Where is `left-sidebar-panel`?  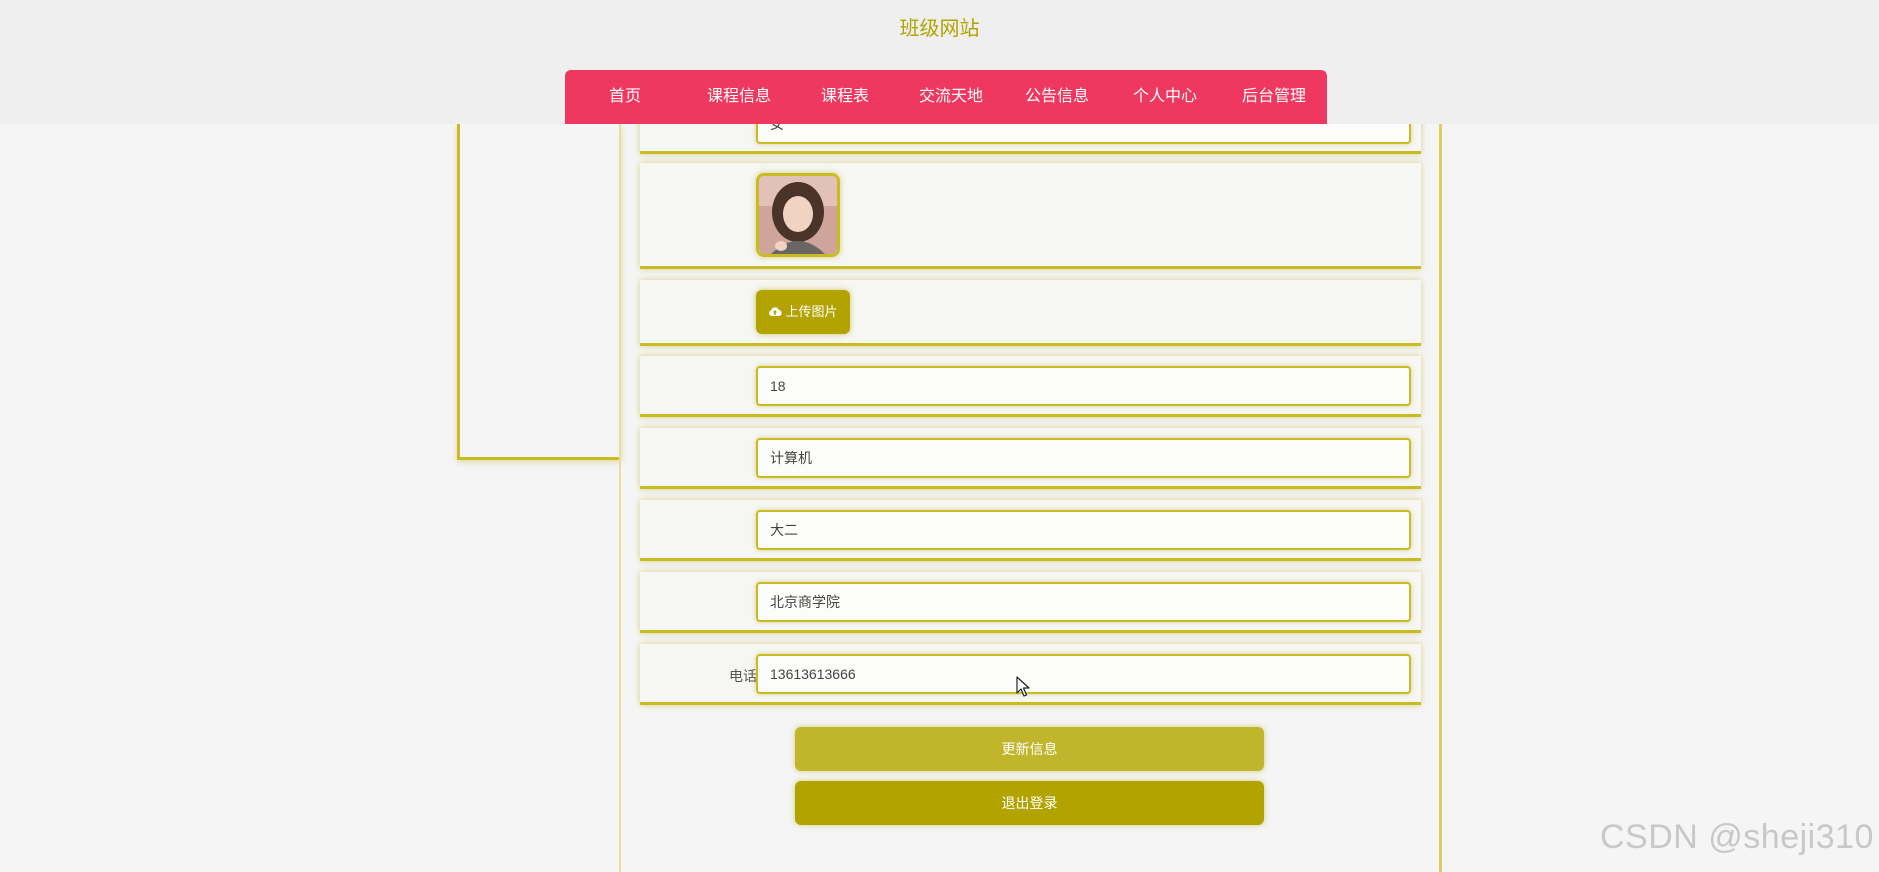
left-sidebar-panel is located at coordinates (539, 292).